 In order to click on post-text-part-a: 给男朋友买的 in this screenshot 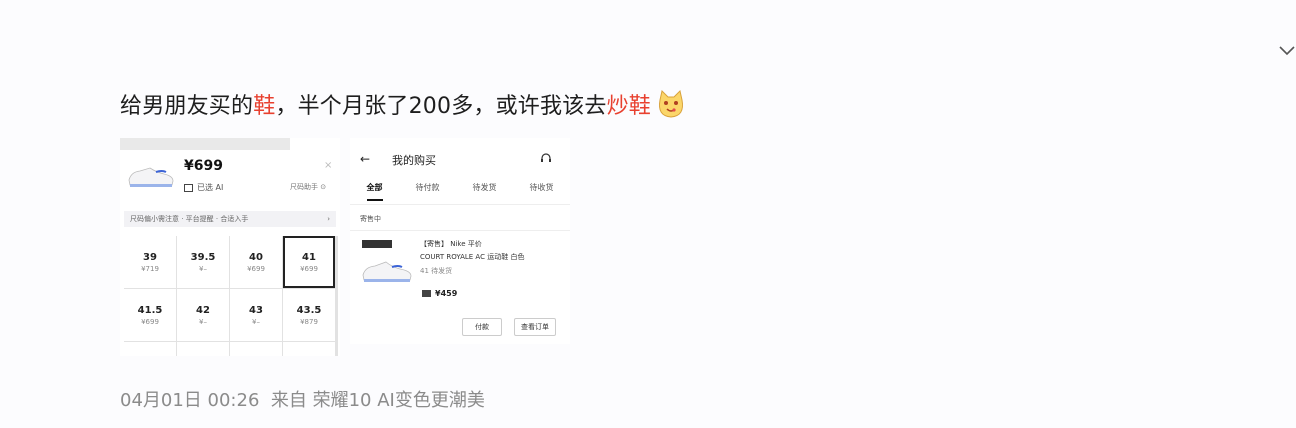, I will do `click(187, 106)`.